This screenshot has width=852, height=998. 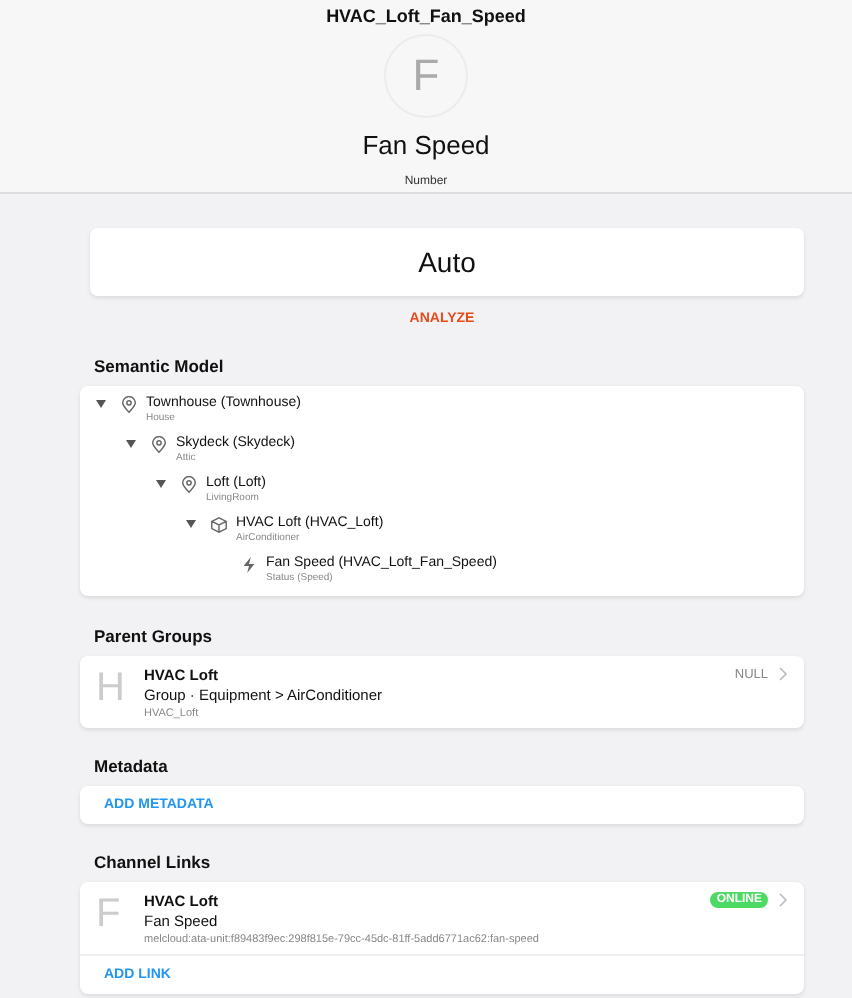 What do you see at coordinates (447, 262) in the screenshot?
I see `state-card: Auto` at bounding box center [447, 262].